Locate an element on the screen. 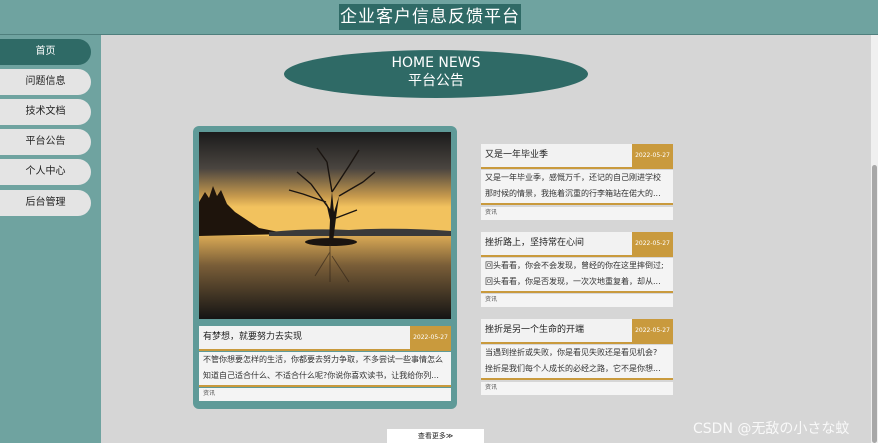  sidebar-item-admin: 后台管理 is located at coordinates (45, 203).